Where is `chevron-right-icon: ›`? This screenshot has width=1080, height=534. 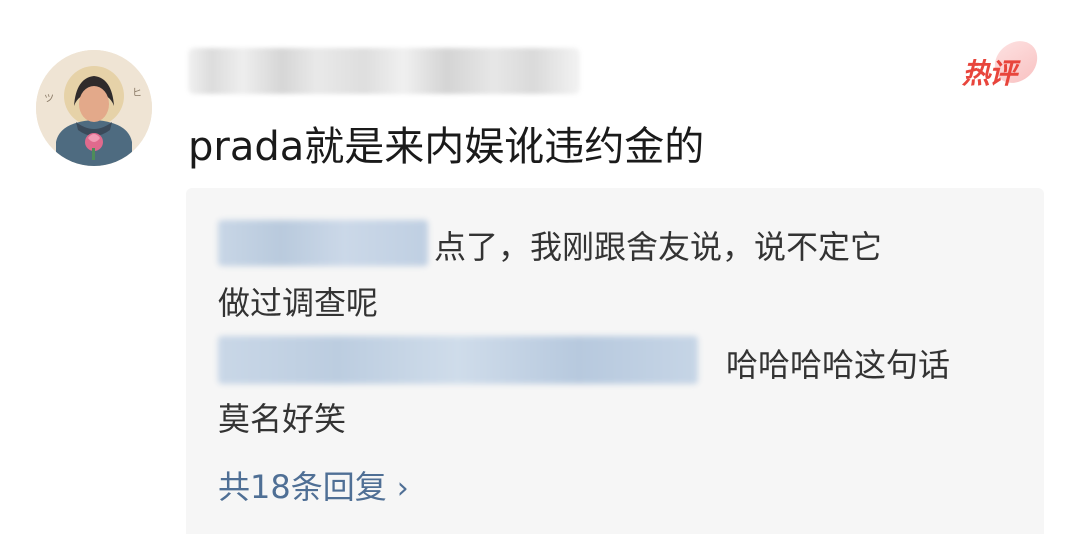 chevron-right-icon: › is located at coordinates (402, 488).